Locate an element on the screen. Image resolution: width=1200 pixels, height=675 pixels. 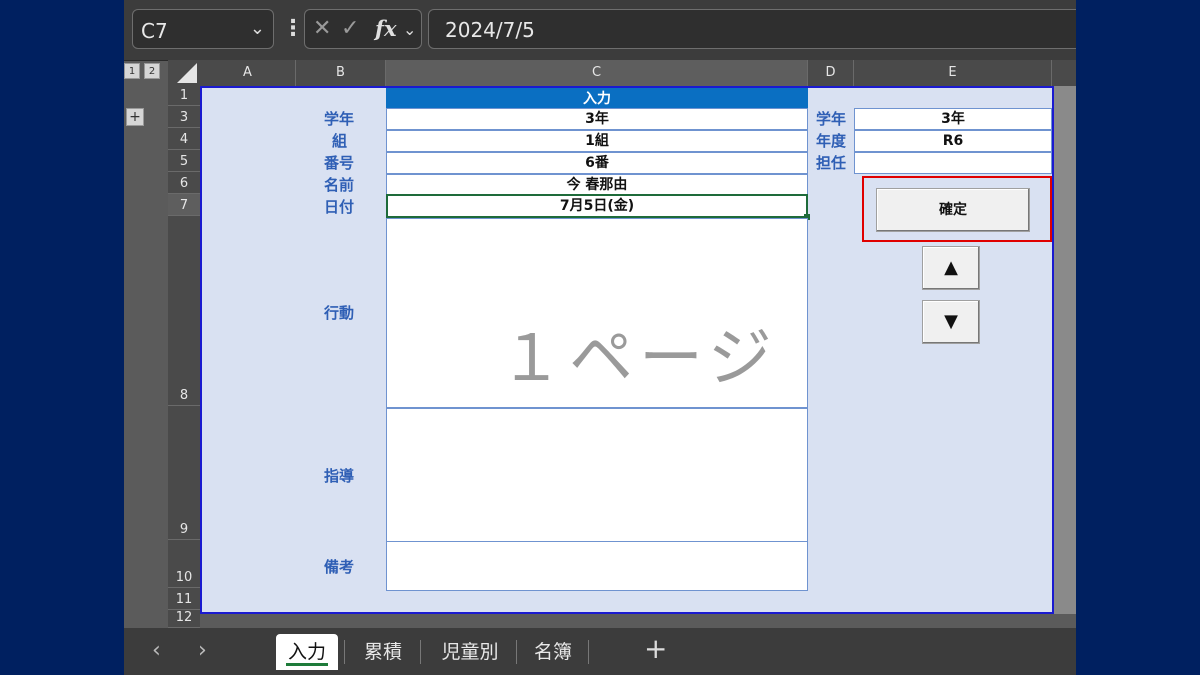
label-behavior: 行動 is located at coordinates (339, 313).